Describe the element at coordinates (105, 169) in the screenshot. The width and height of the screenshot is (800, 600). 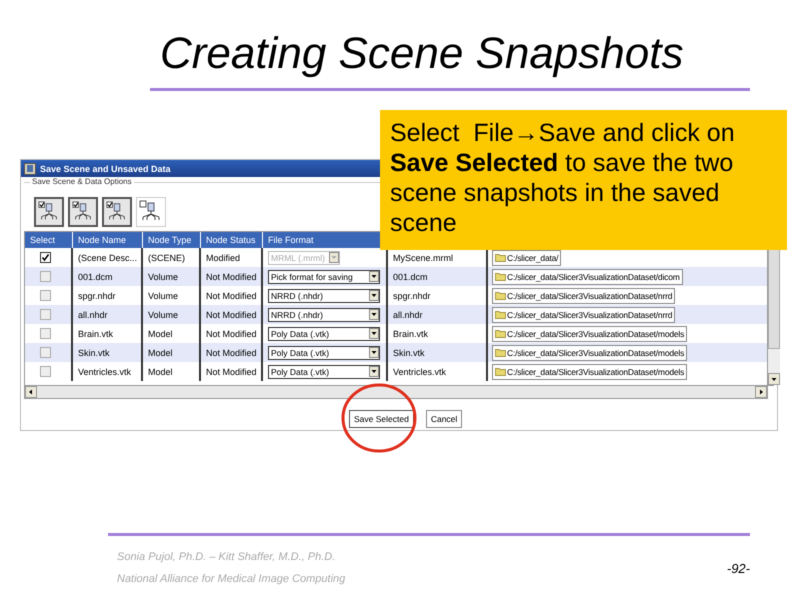
I see `window-title: Save Scene and Unsaved Data` at that location.